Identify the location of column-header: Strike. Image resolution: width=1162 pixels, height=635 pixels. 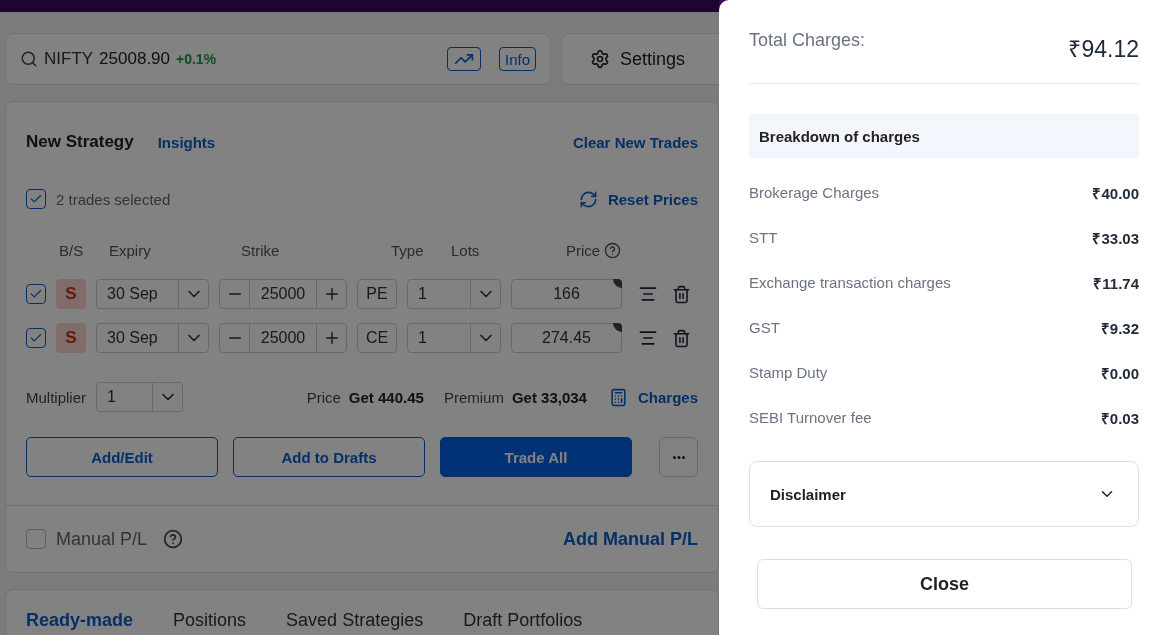
(260, 250).